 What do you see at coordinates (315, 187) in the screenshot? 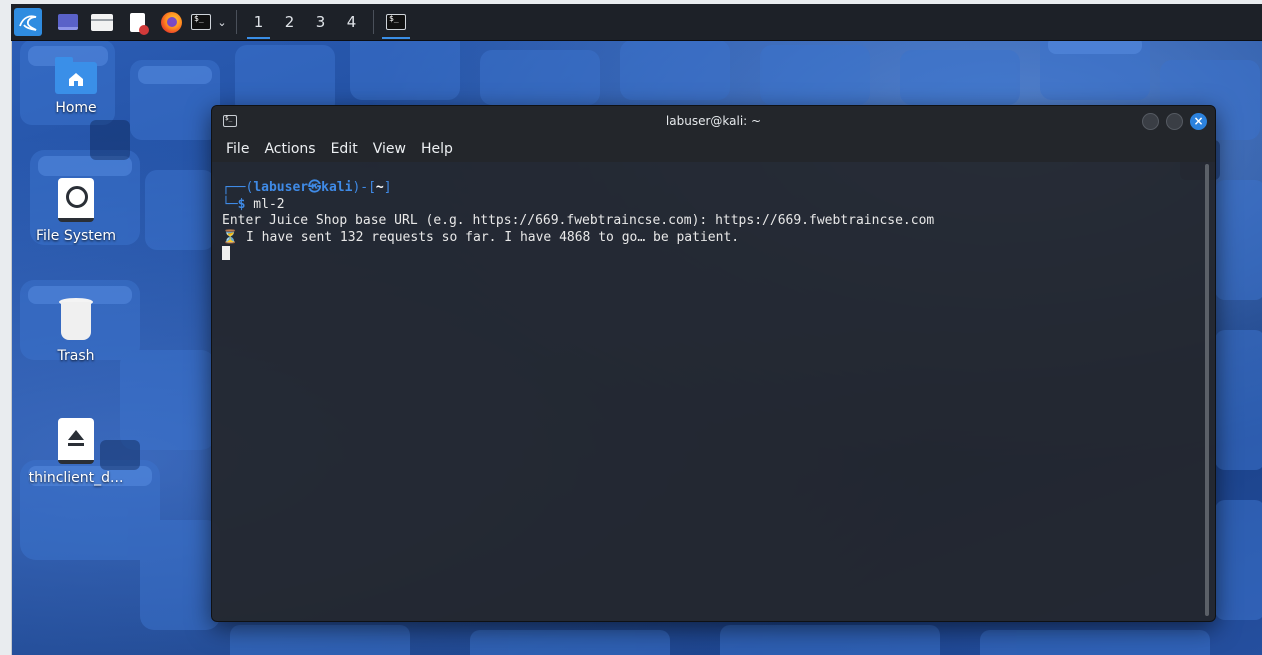
I see `prompt-at: ㉿` at bounding box center [315, 187].